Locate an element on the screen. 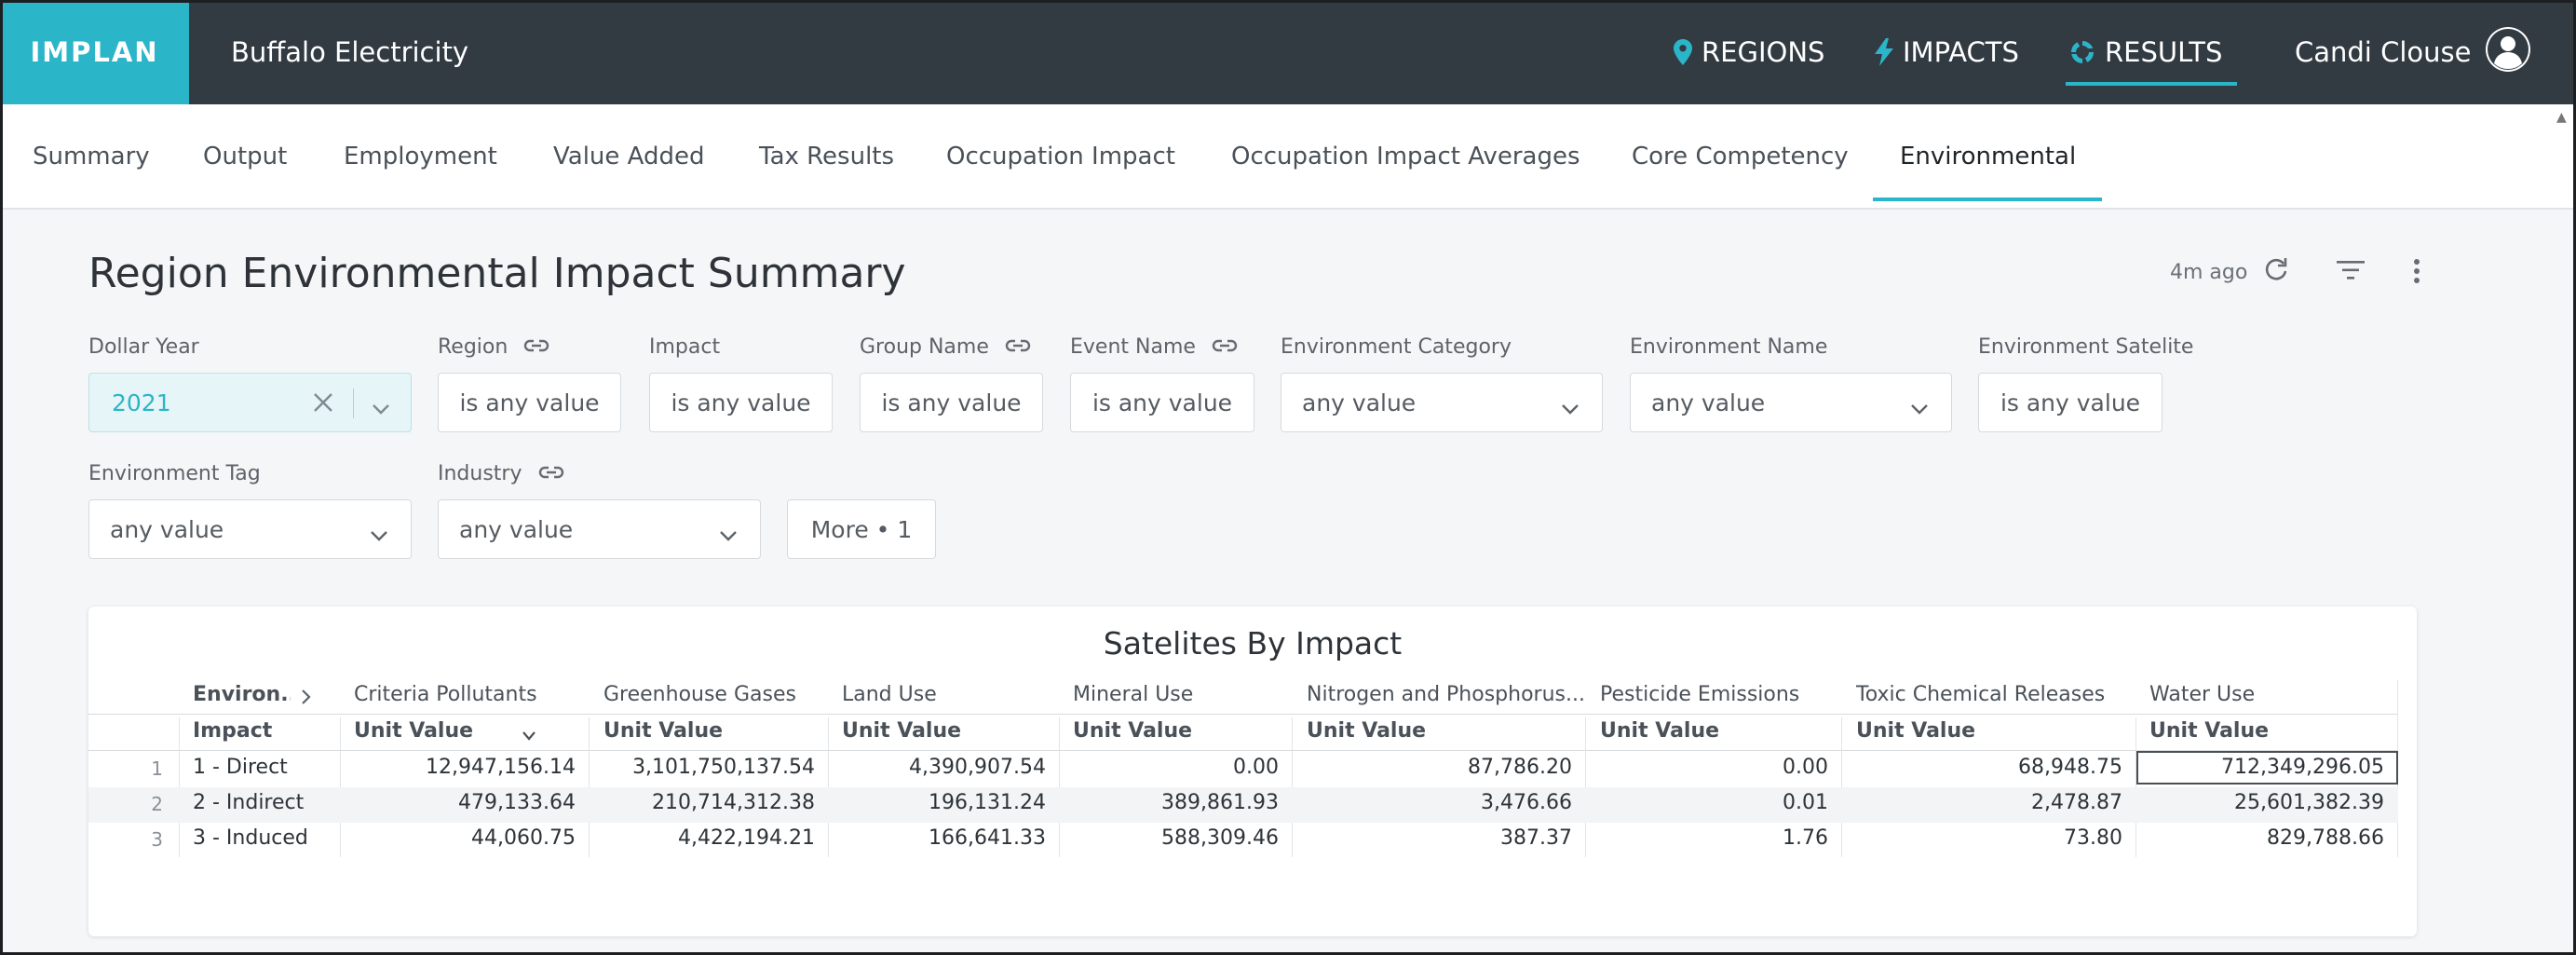  impact-filter: is any value is located at coordinates (741, 402).